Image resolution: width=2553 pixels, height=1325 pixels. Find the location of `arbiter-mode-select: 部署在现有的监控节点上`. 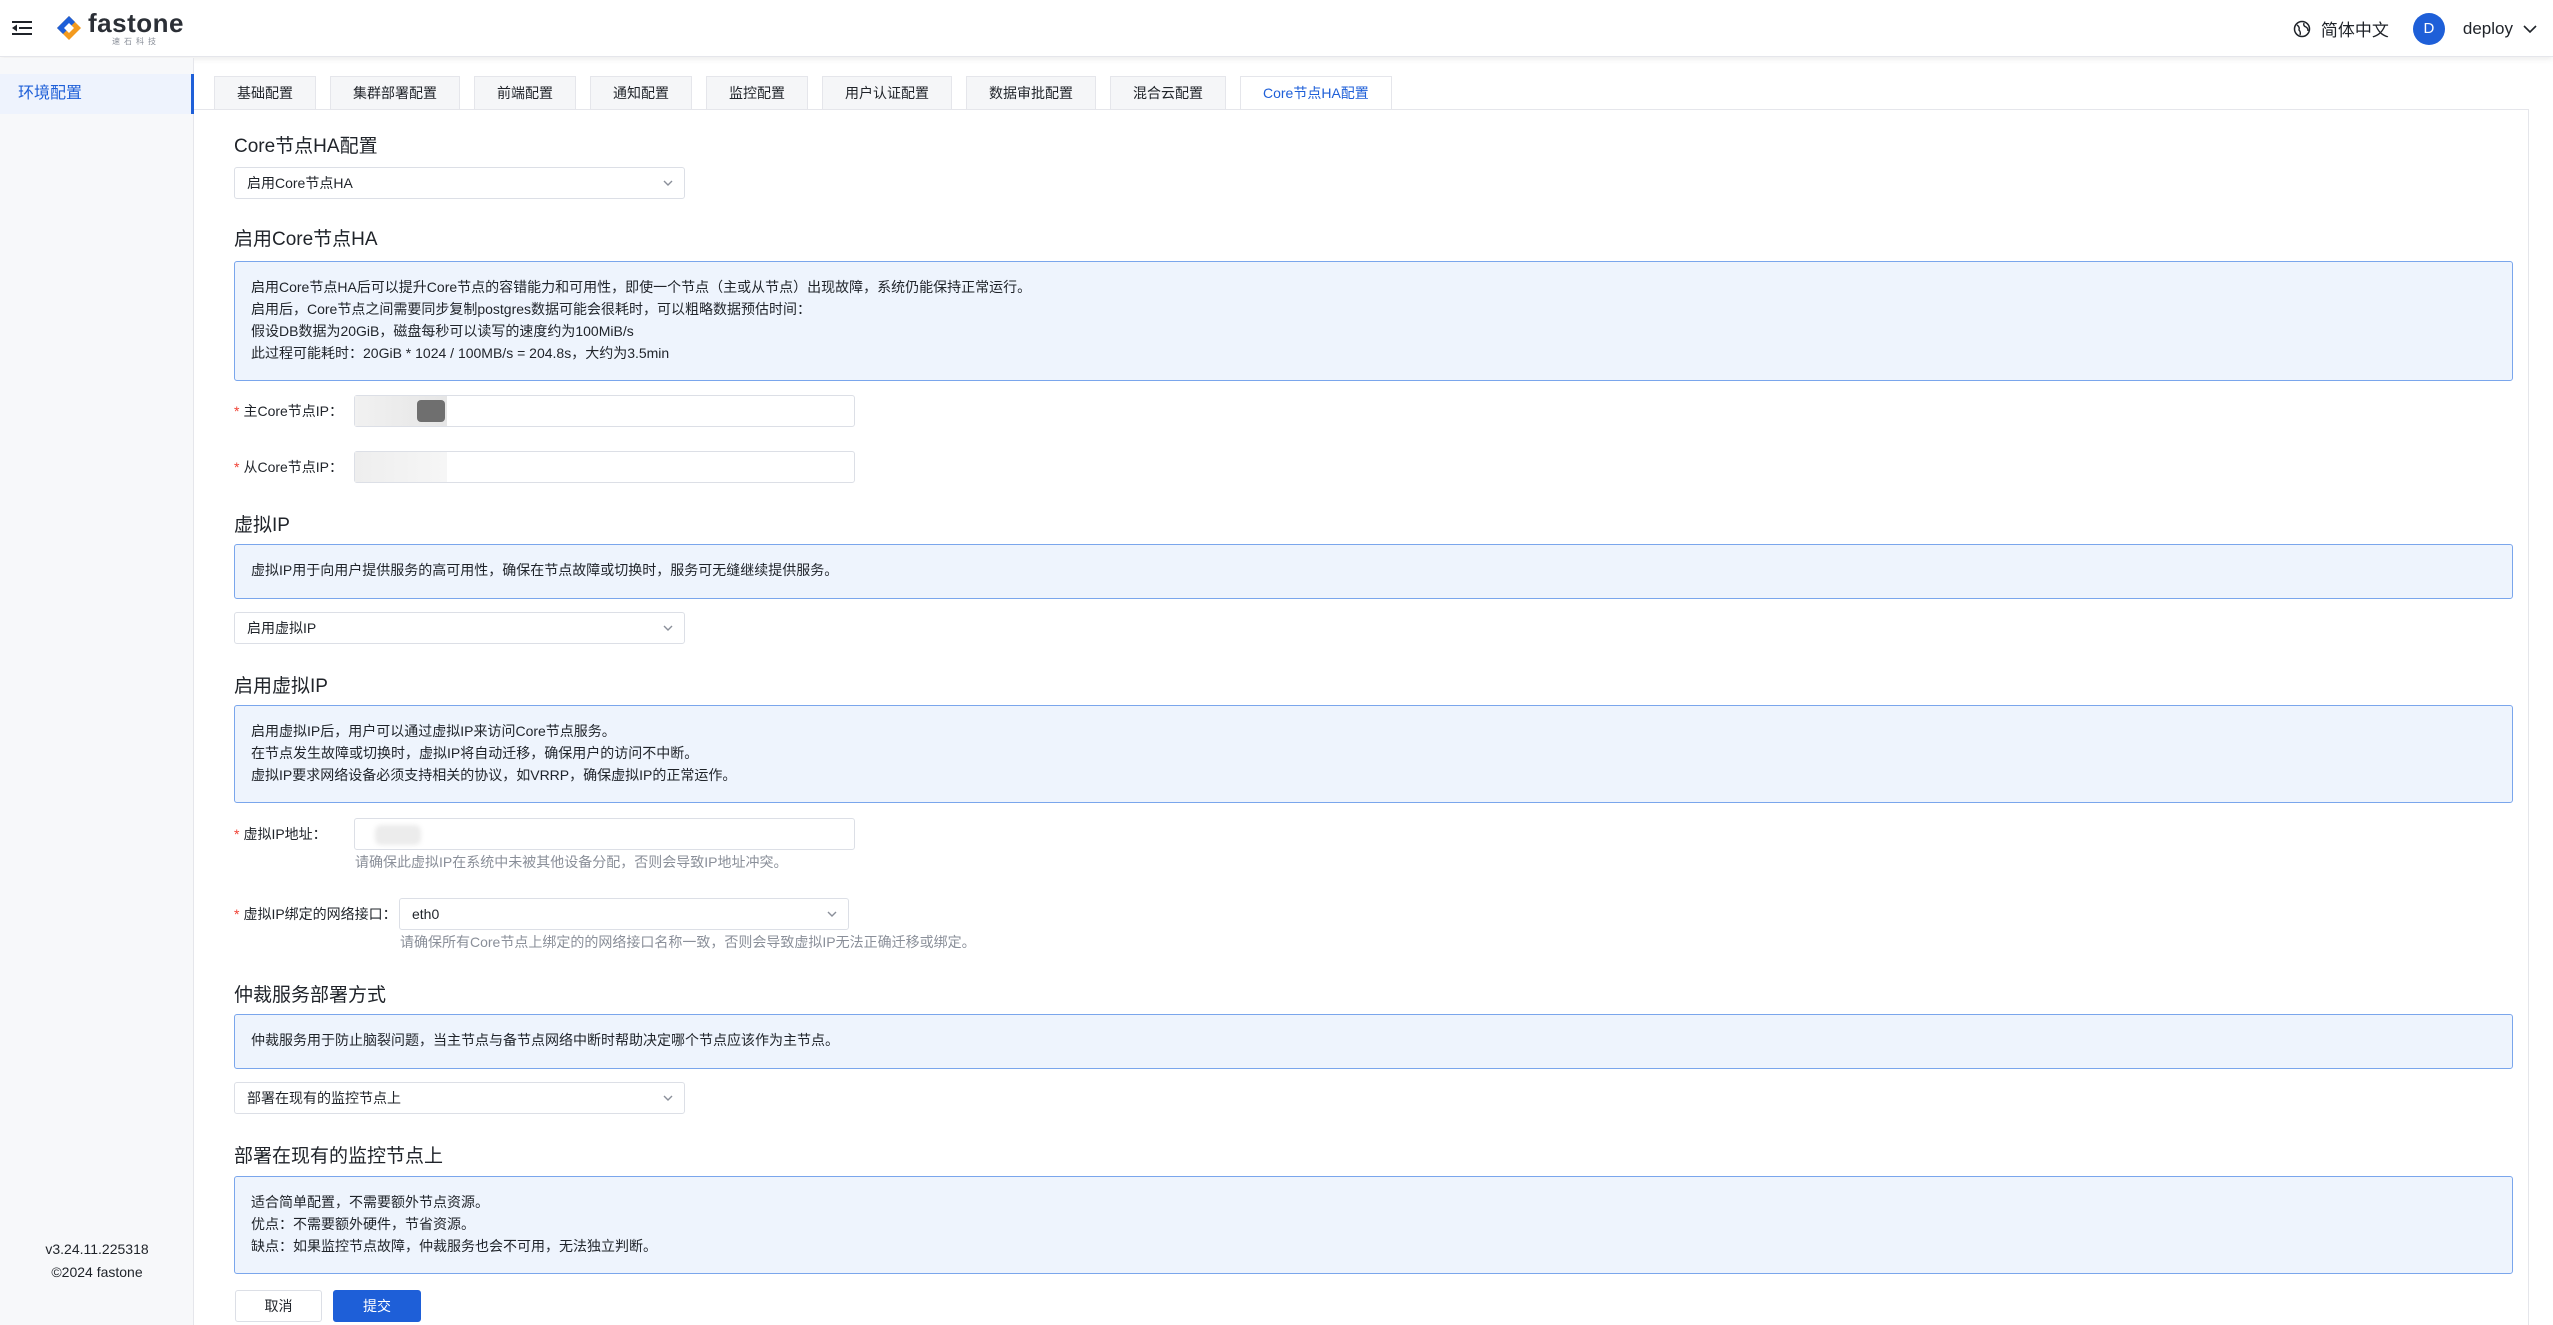

arbiter-mode-select: 部署在现有的监控节点上 is located at coordinates (459, 1098).